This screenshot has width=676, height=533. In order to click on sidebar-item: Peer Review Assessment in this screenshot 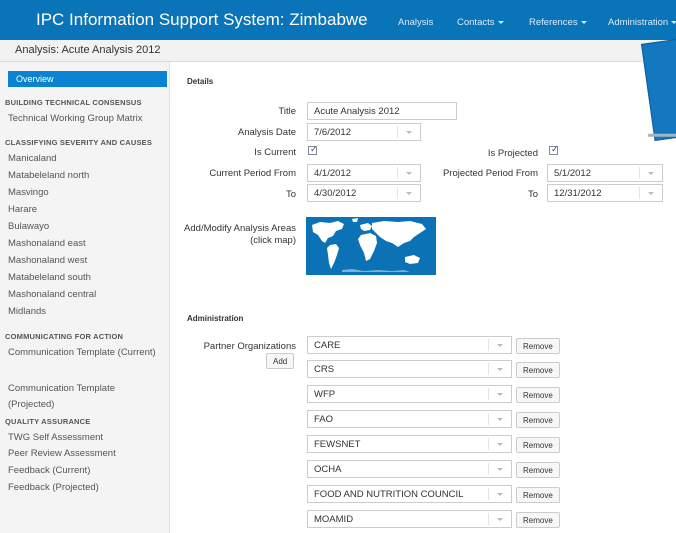, I will do `click(62, 454)`.